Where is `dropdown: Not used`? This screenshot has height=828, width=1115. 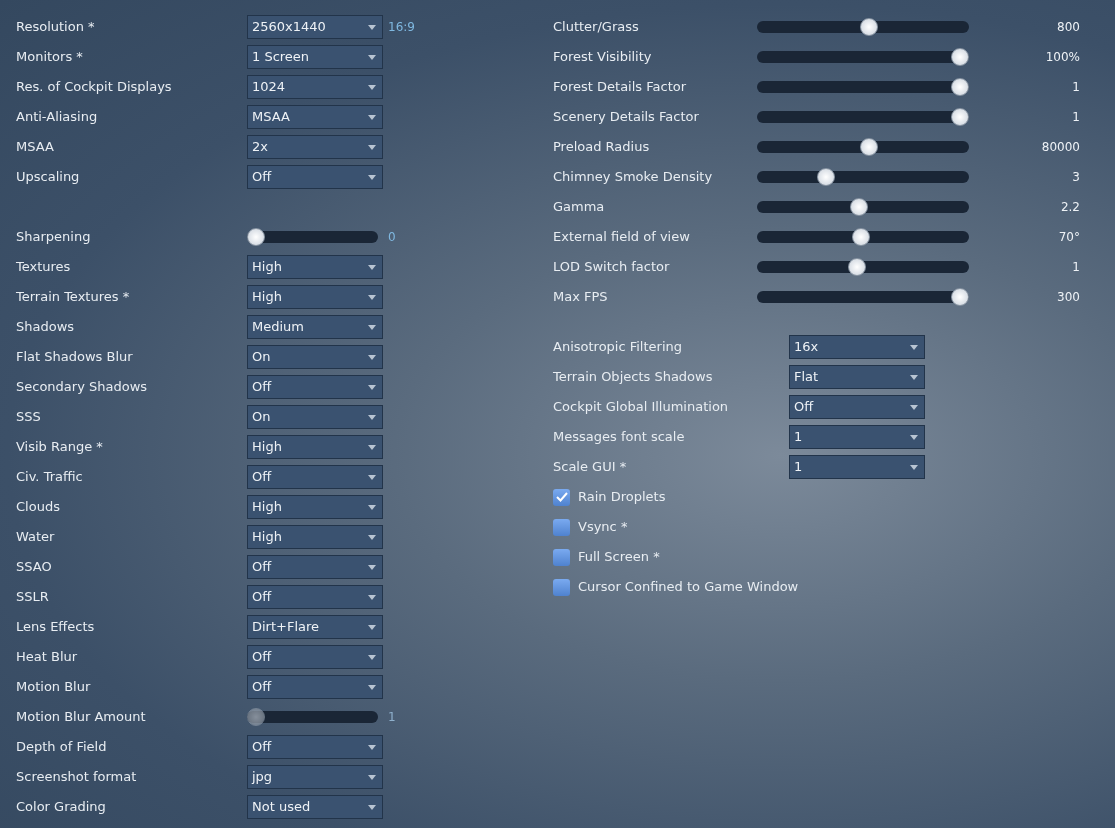 dropdown: Not used is located at coordinates (315, 807).